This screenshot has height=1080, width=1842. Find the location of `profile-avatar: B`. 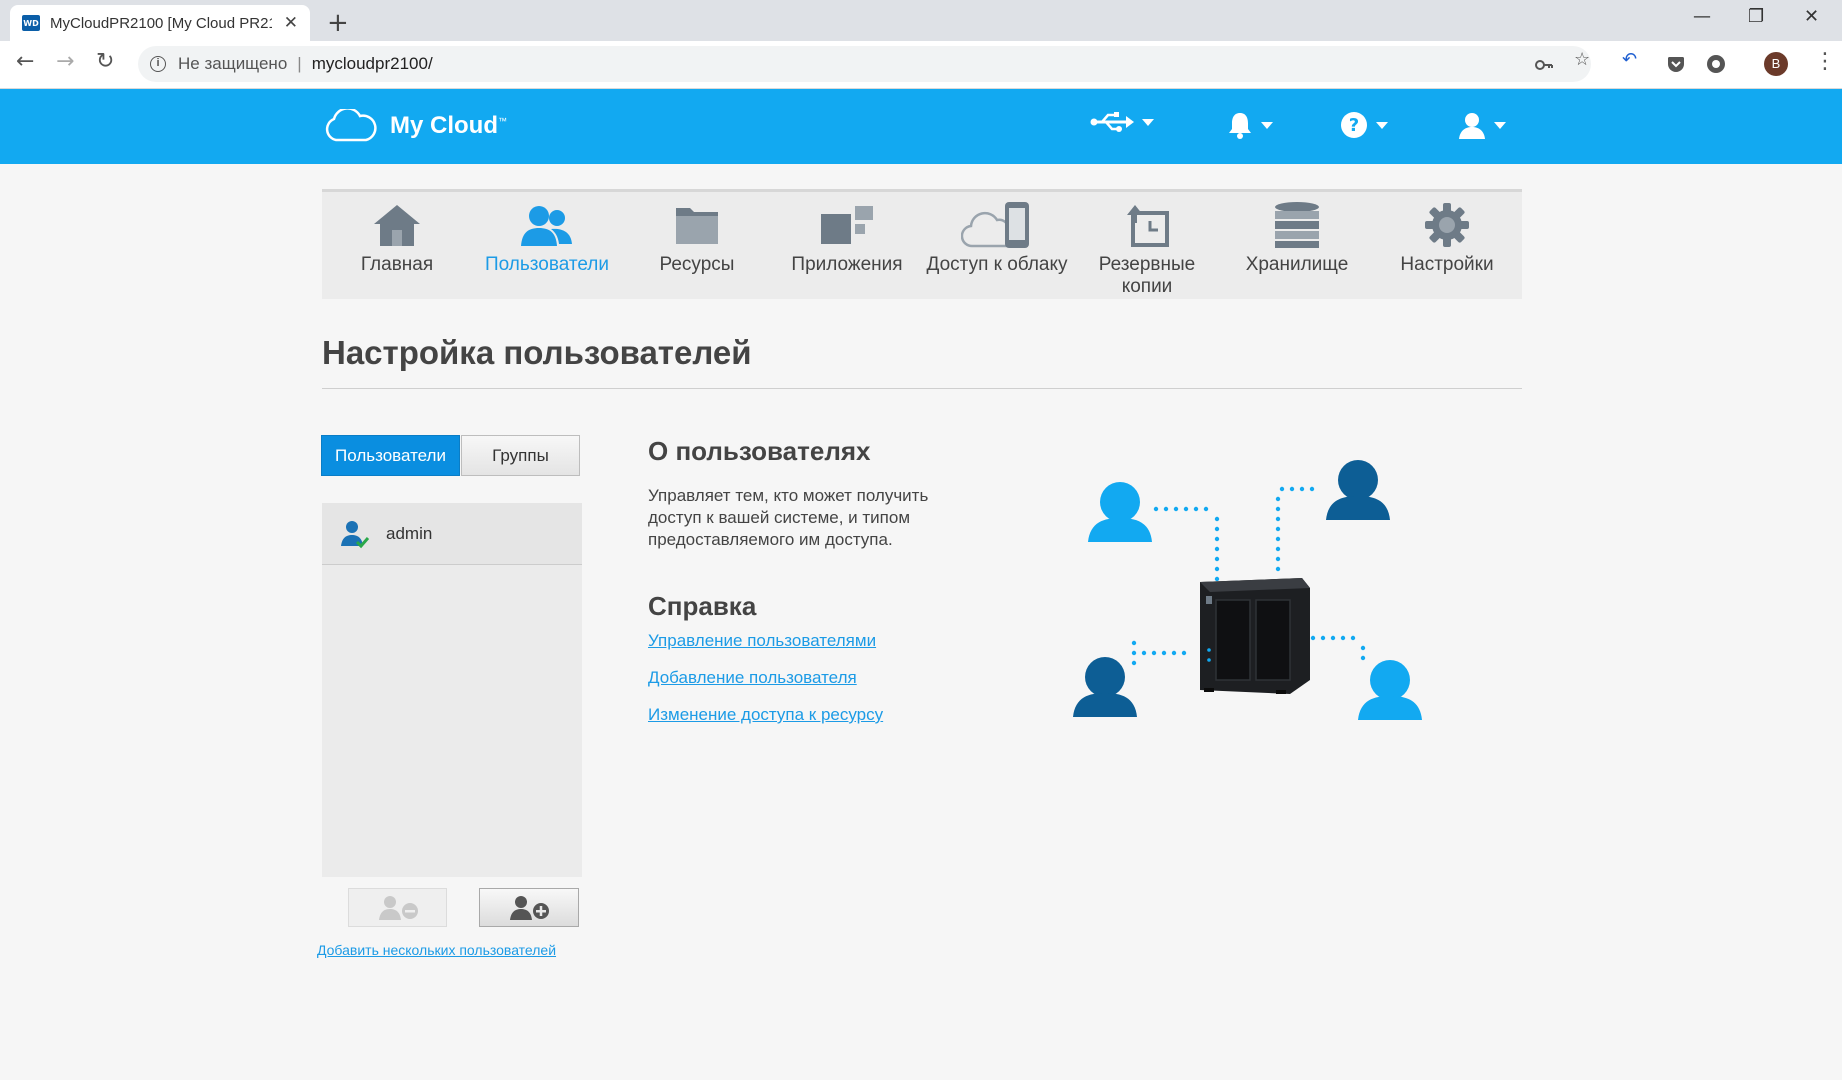

profile-avatar: B is located at coordinates (1776, 64).